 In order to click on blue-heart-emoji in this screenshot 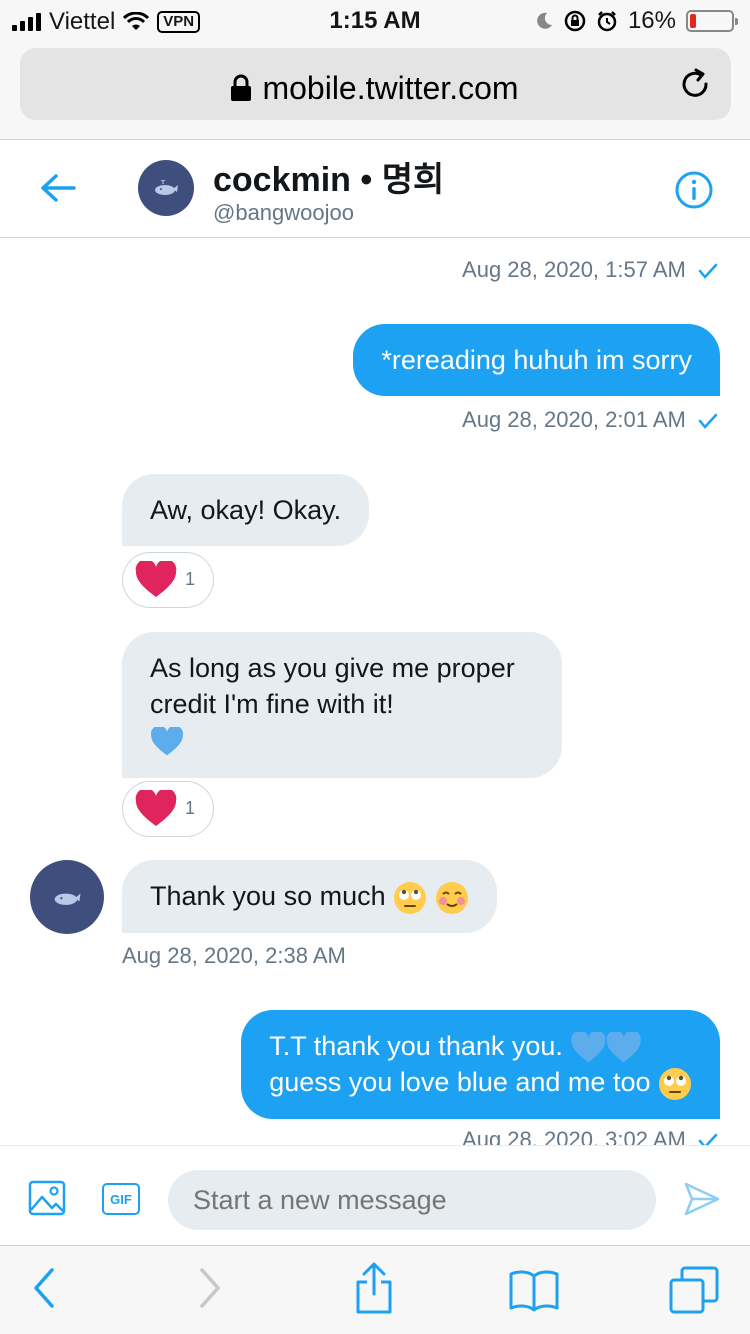, I will do `click(167, 740)`.